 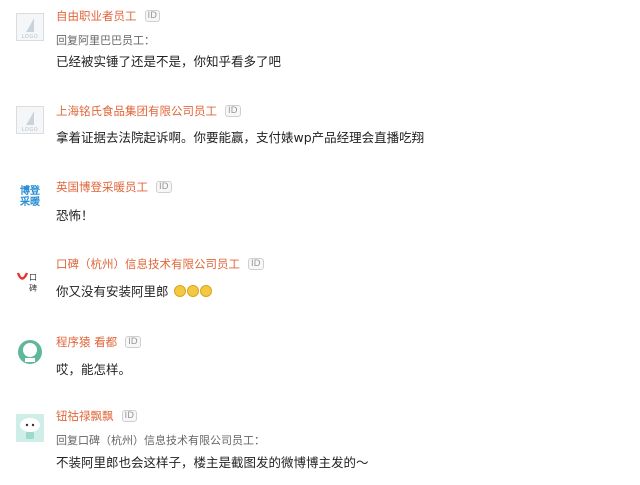 I want to click on username-link: 钮祜禄飘飘, so click(x=85, y=416).